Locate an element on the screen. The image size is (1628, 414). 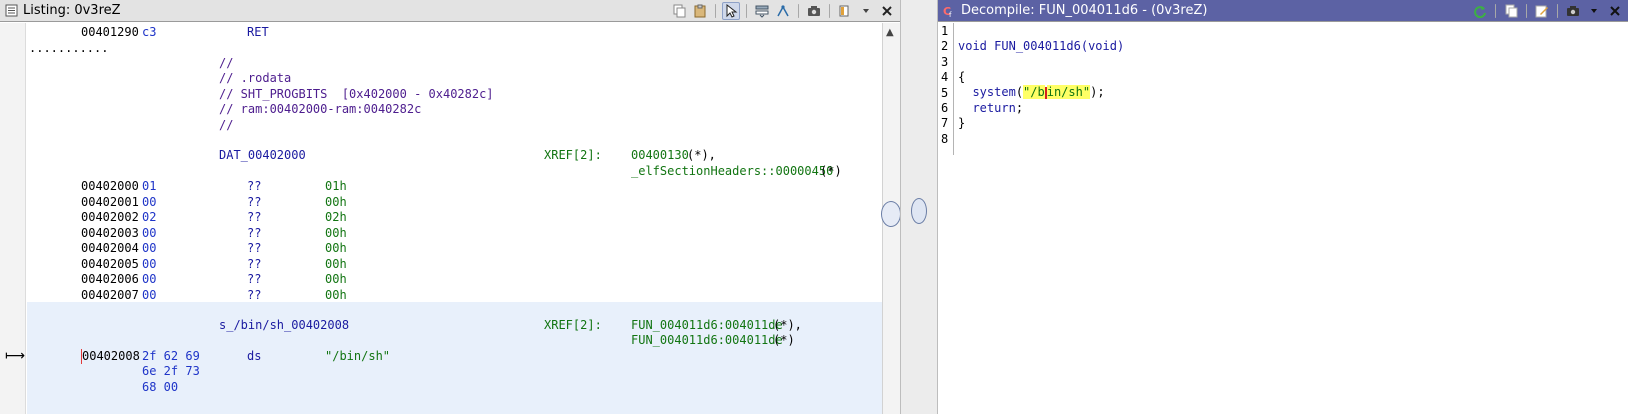
xref-link: 00400130 is located at coordinates (660, 155).